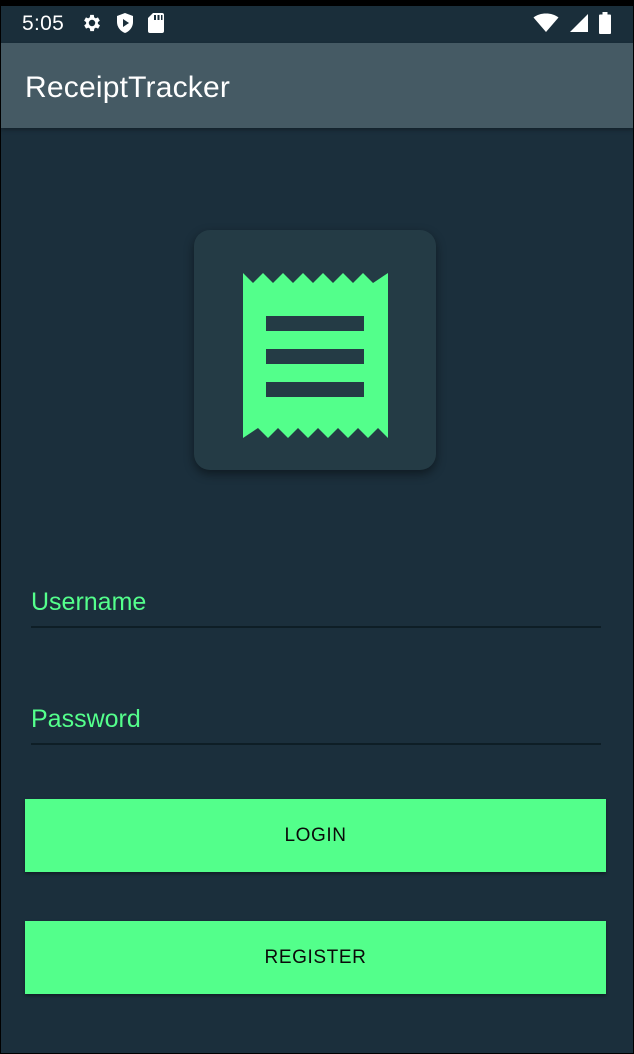  I want to click on status-icons-left, so click(123, 25).